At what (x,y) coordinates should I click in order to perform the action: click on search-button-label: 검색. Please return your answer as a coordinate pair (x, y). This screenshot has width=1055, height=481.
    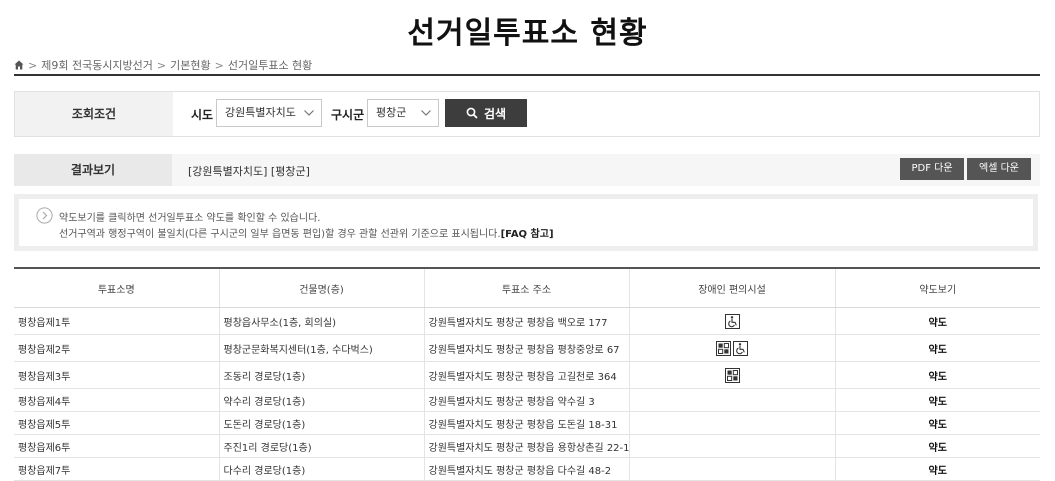
    Looking at the image, I should click on (495, 113).